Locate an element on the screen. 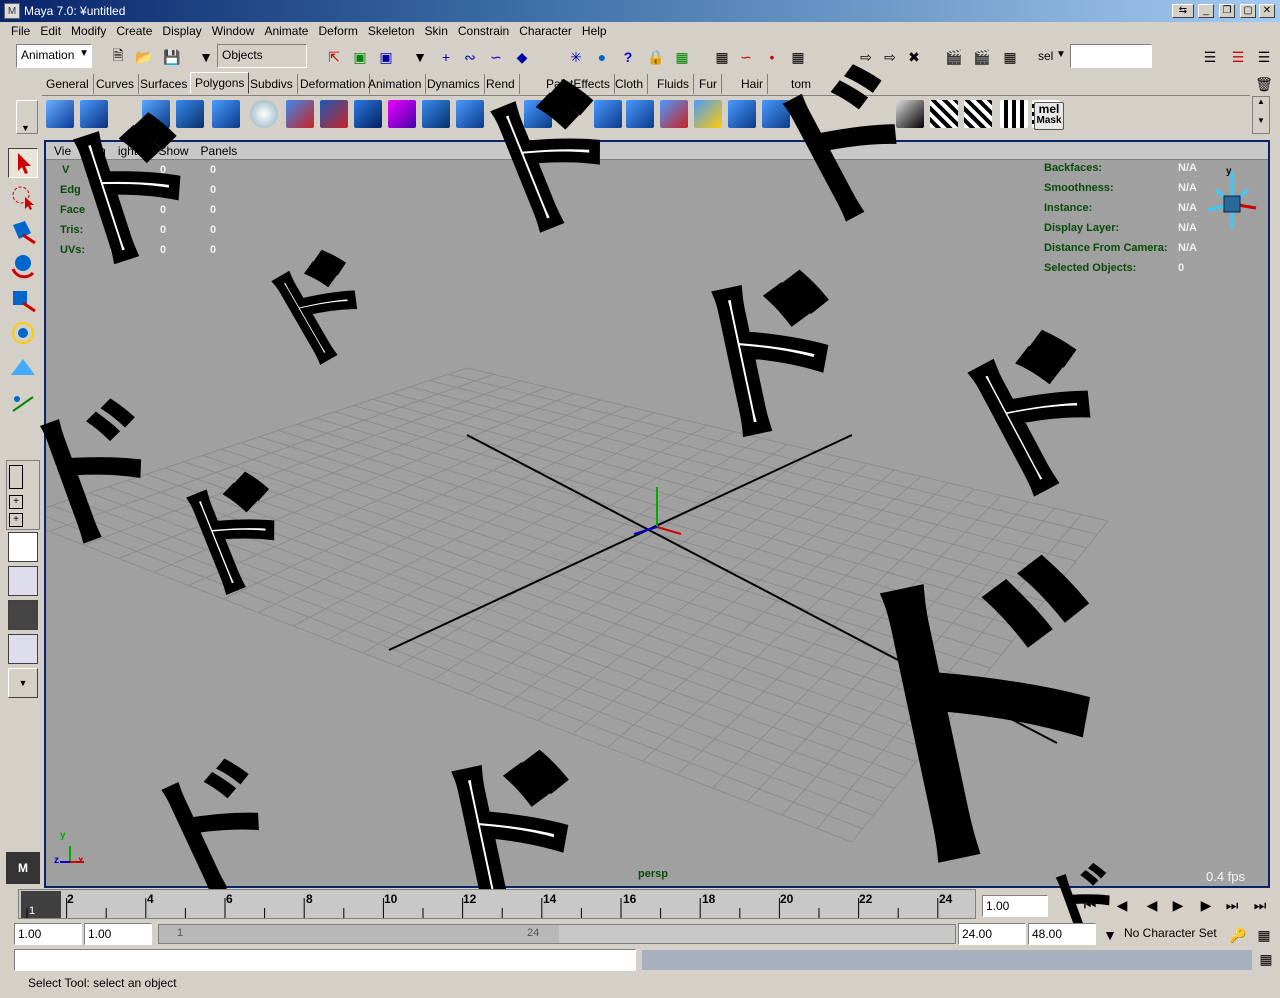  menu-help: Help is located at coordinates (594, 31).